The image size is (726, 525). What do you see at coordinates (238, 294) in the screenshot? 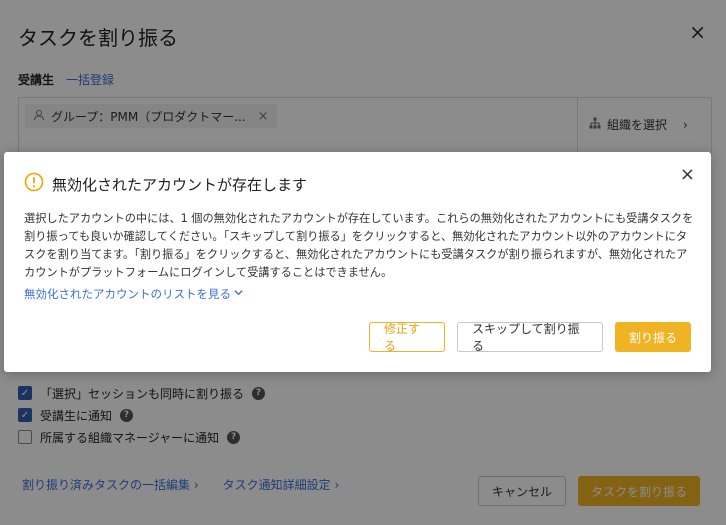
I see `chevron-down-icon` at bounding box center [238, 294].